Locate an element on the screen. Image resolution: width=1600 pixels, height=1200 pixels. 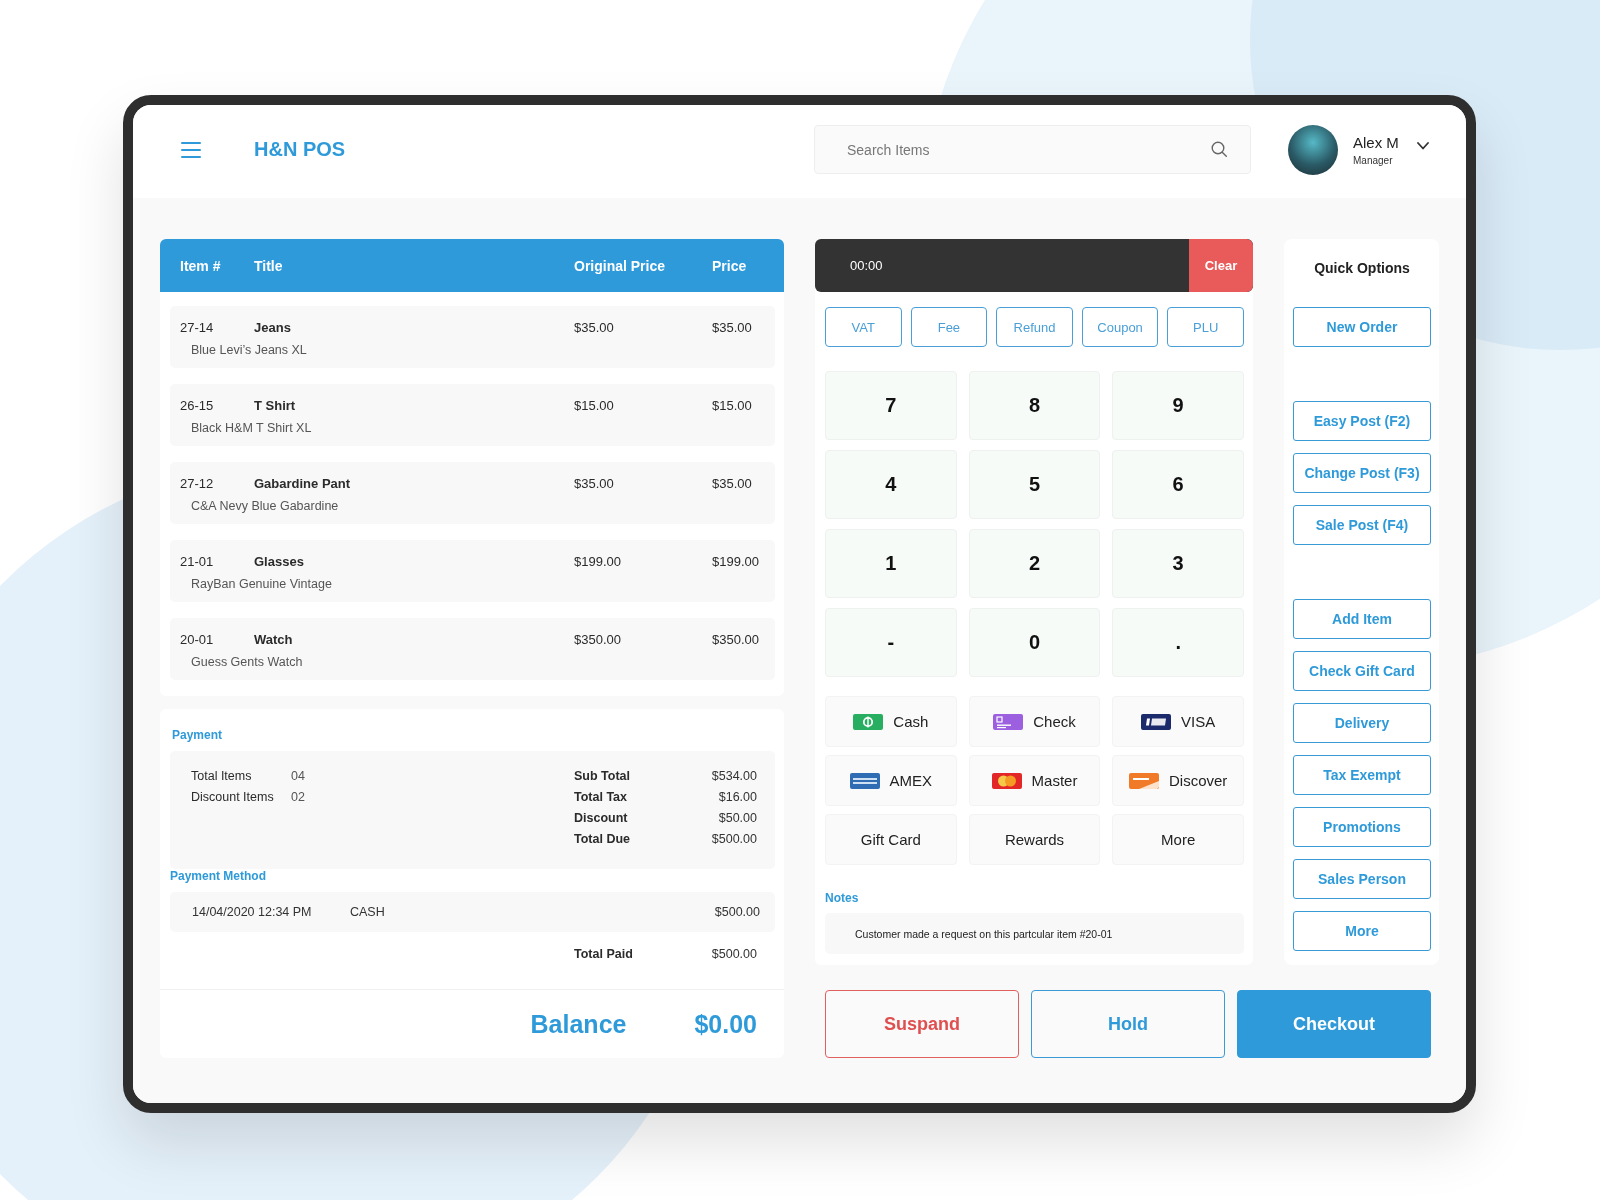
item-number: 27-12 is located at coordinates (197, 484).